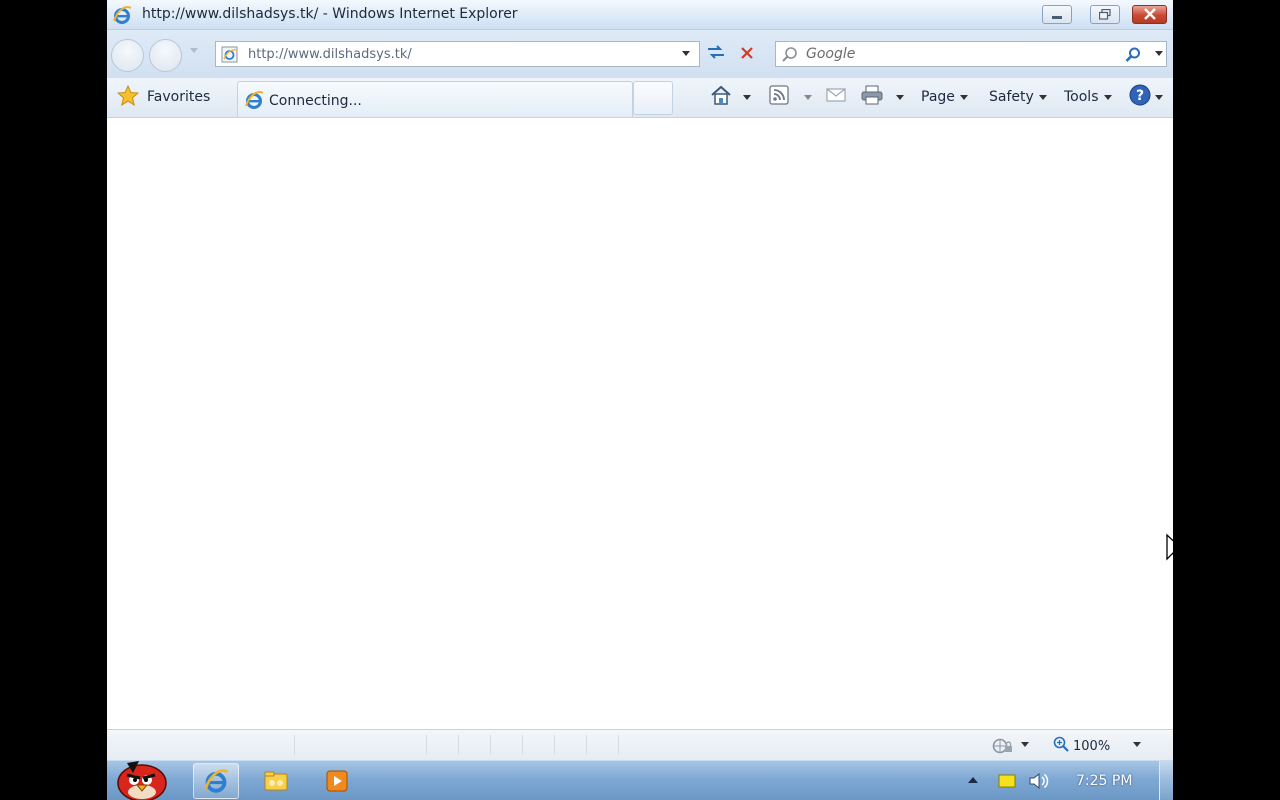  Describe the element at coordinates (686, 53) in the screenshot. I see `address-dropdown` at that location.